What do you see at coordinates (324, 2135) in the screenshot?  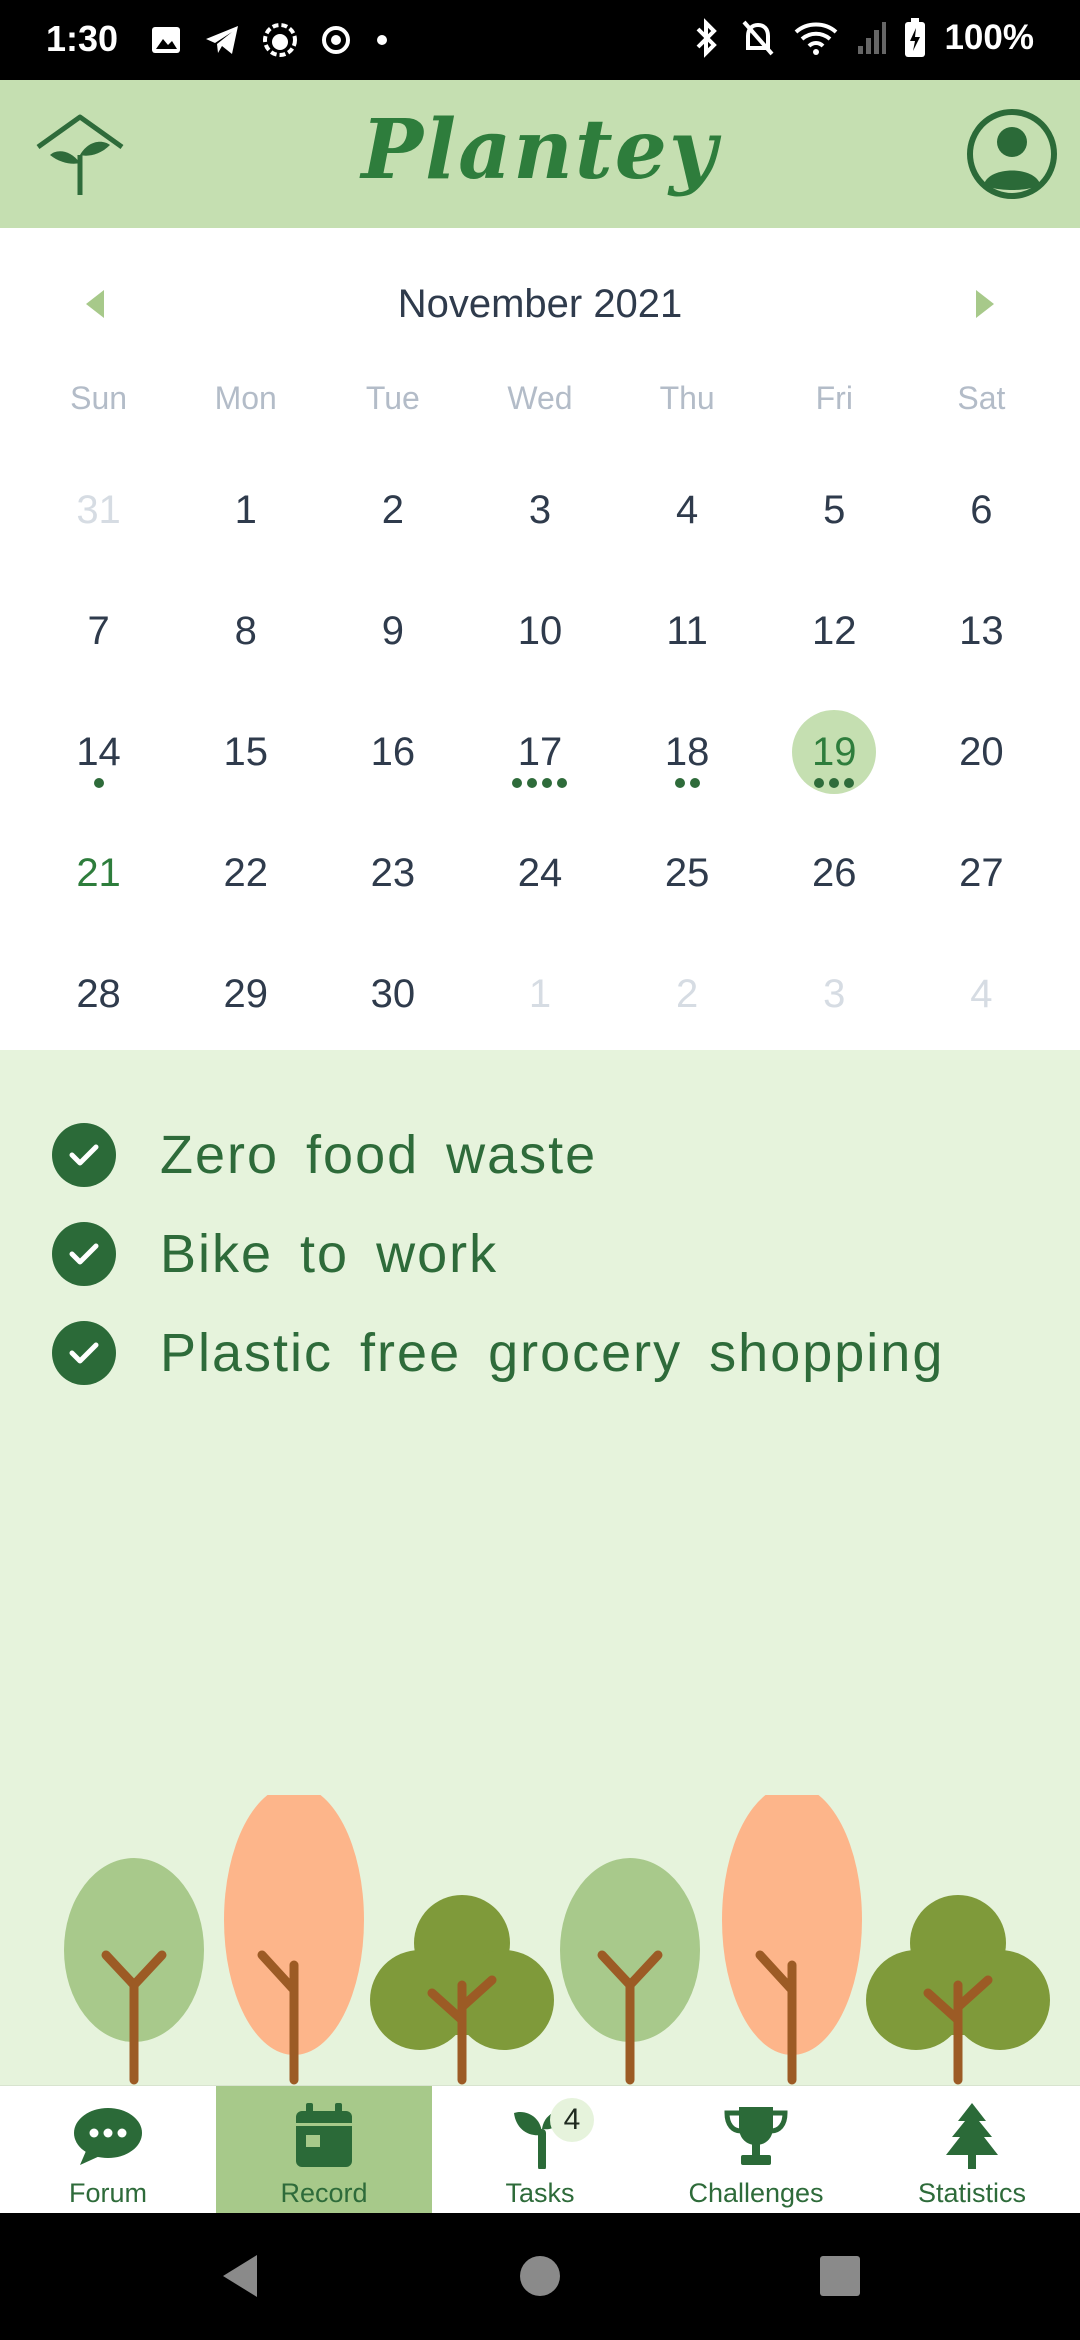 I see `calendar-icon` at bounding box center [324, 2135].